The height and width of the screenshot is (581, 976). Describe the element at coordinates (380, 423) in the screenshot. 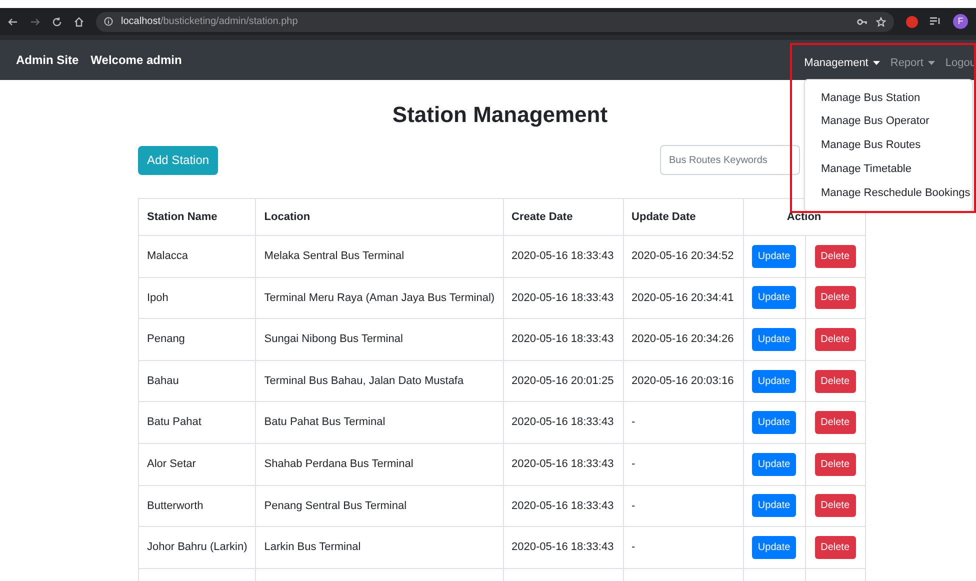

I see `table-cell: Batu Pahat Bus Terminal` at that location.